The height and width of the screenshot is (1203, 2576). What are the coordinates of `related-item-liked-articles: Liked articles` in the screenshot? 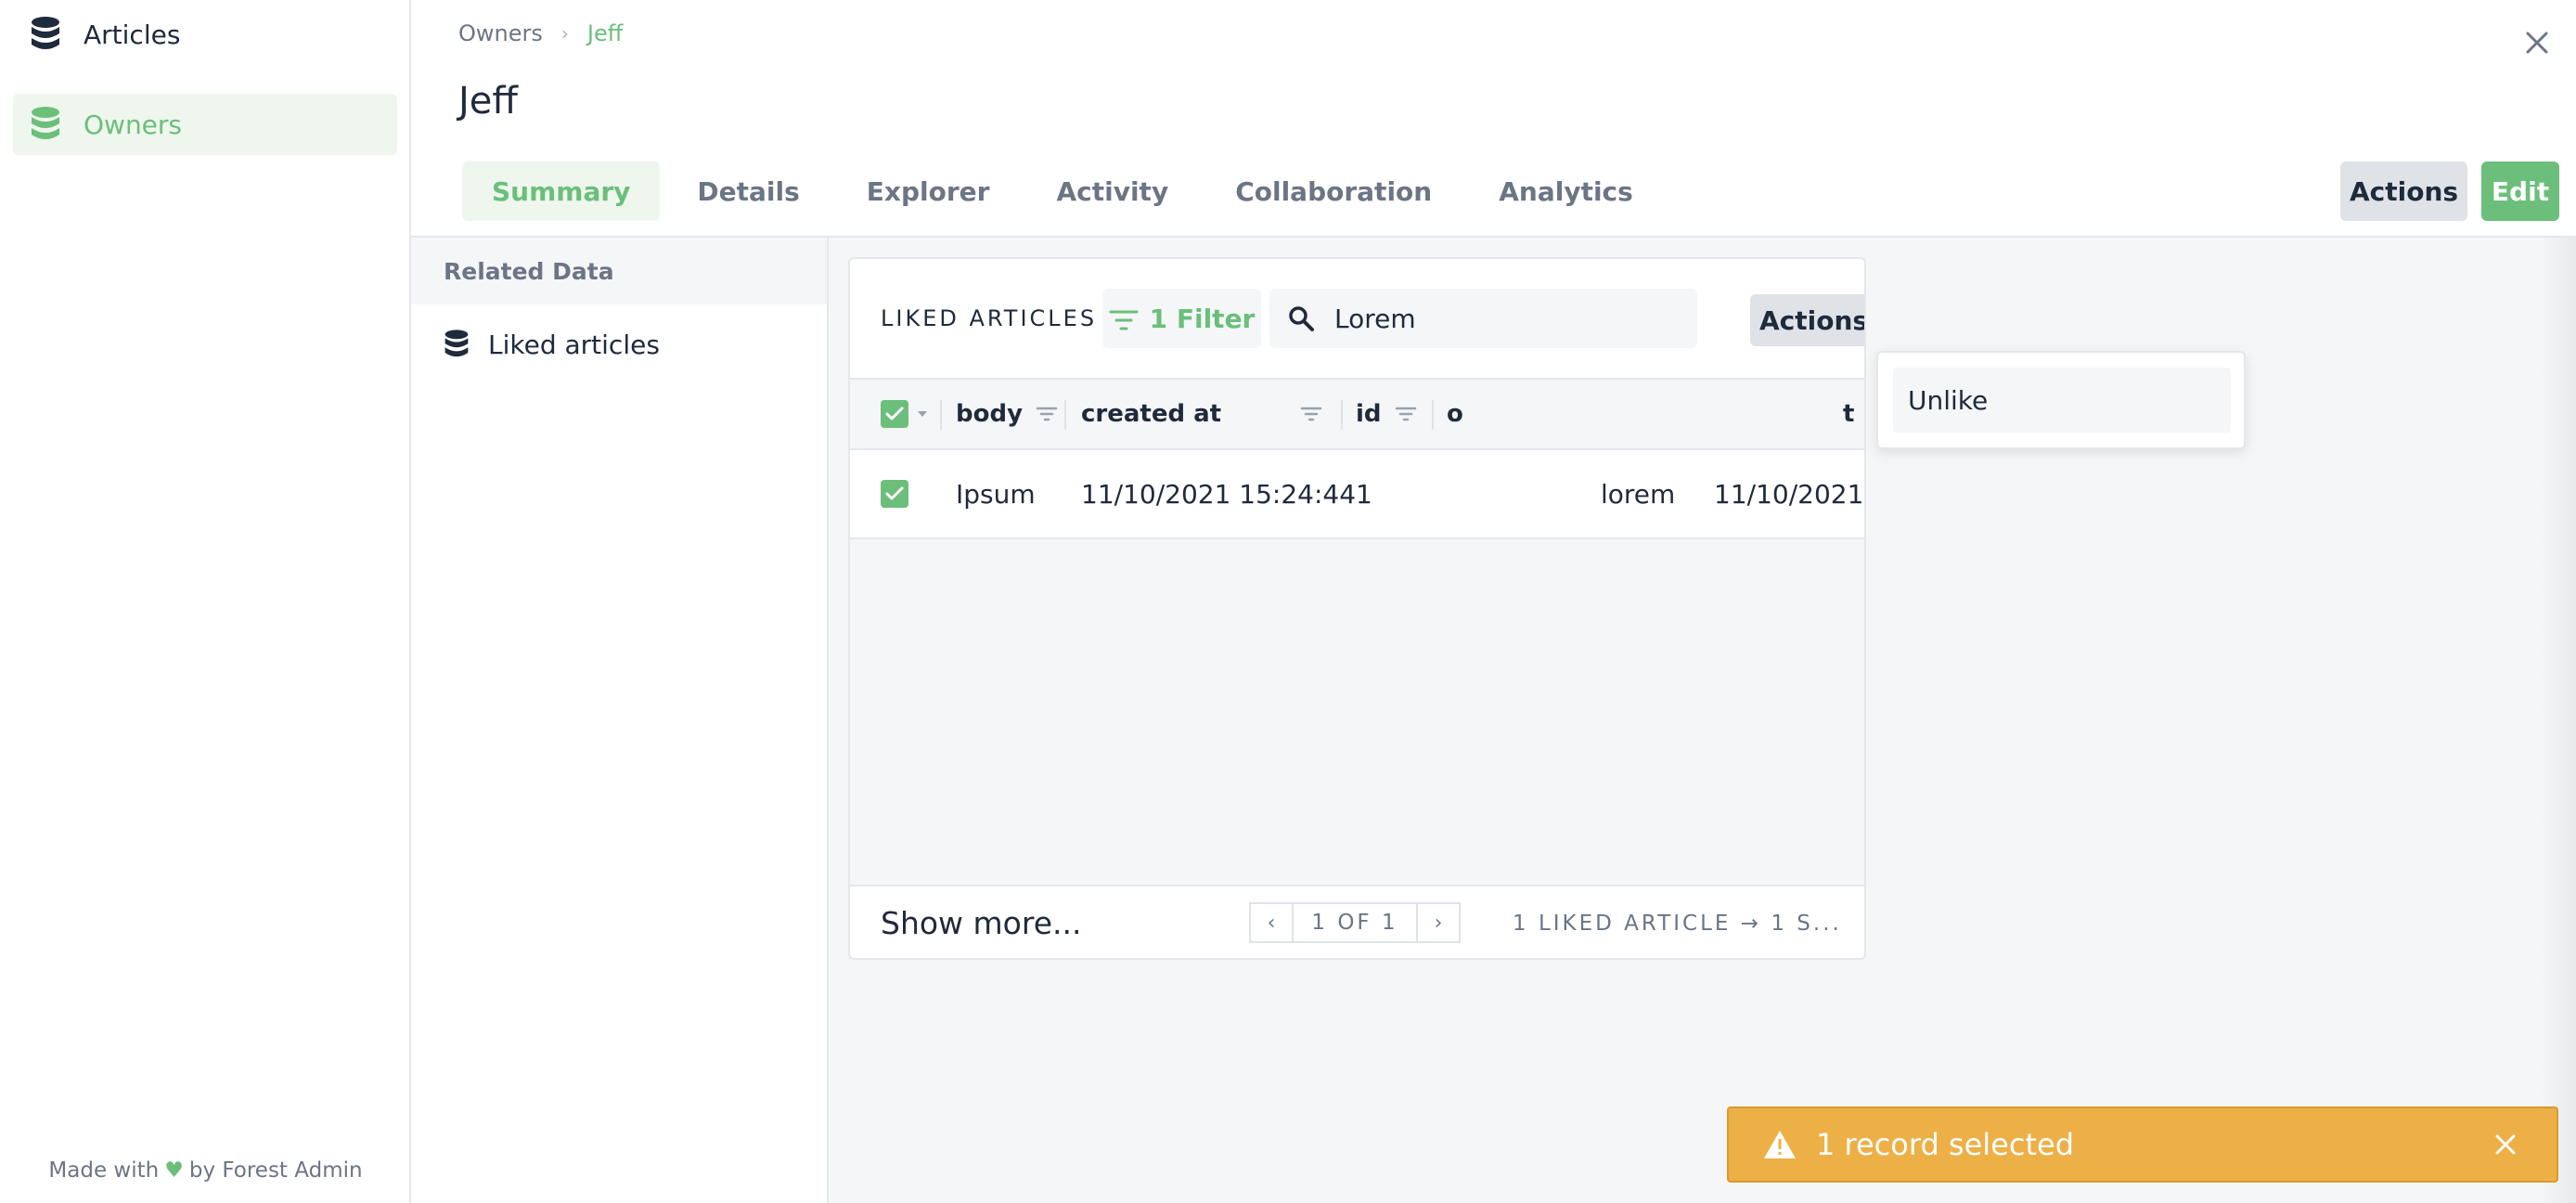 It's located at (552, 344).